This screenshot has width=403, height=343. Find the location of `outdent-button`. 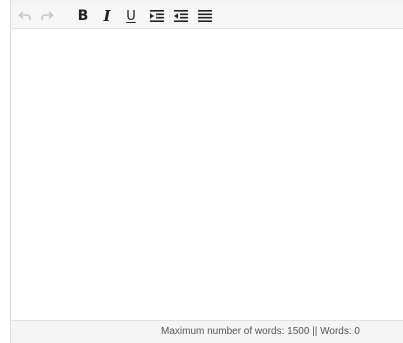

outdent-button is located at coordinates (181, 16).